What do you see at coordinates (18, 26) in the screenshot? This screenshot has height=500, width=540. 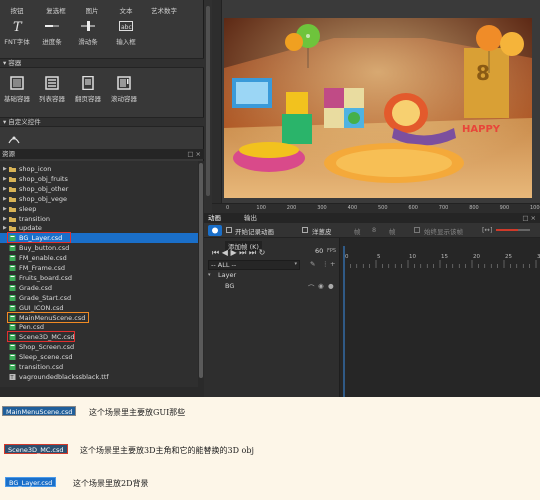 I see `svg-text: T` at bounding box center [18, 26].